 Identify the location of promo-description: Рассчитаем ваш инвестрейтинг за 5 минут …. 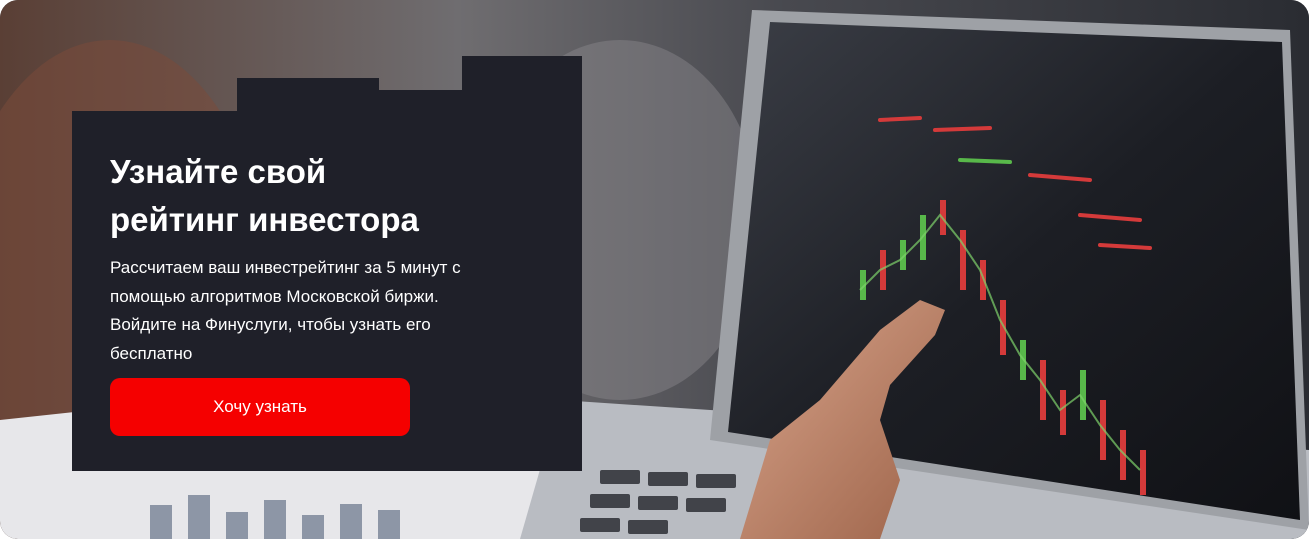
(325, 311).